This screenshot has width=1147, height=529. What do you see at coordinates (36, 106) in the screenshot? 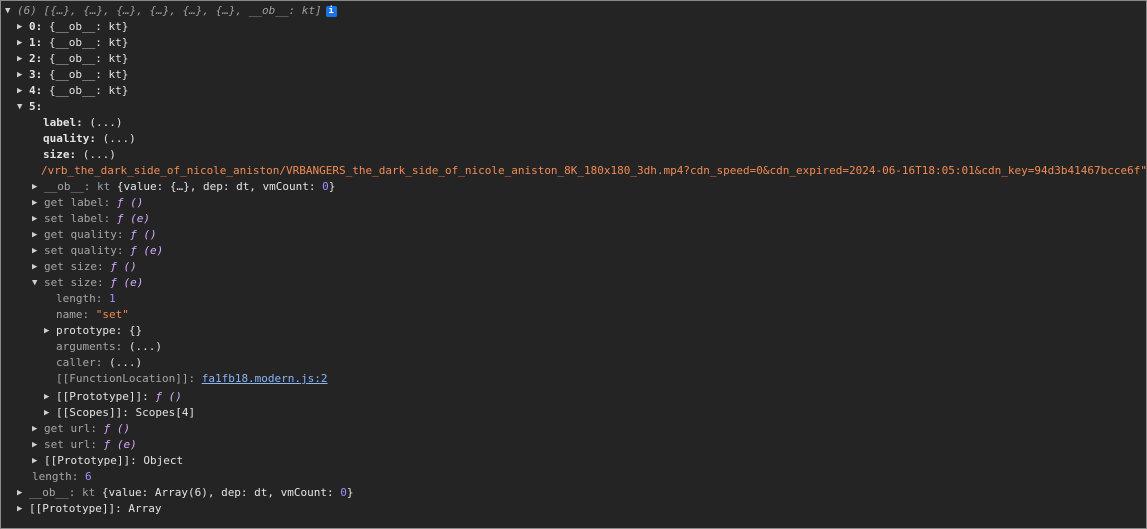
I see `item-key: 5:` at bounding box center [36, 106].